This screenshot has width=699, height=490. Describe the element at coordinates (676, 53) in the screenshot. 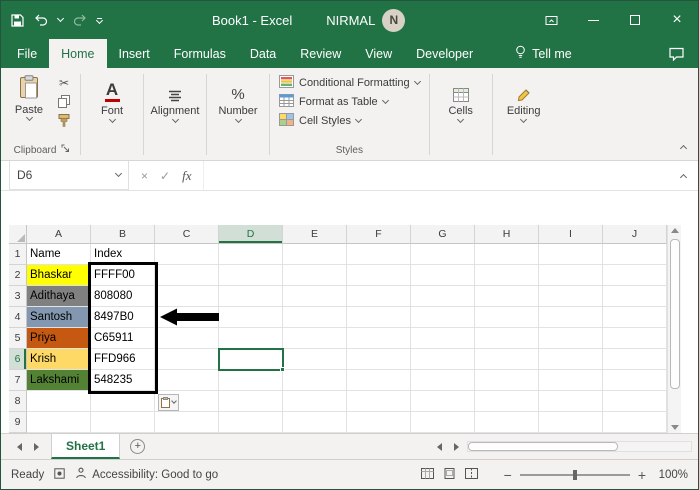

I see `comment-icon` at that location.